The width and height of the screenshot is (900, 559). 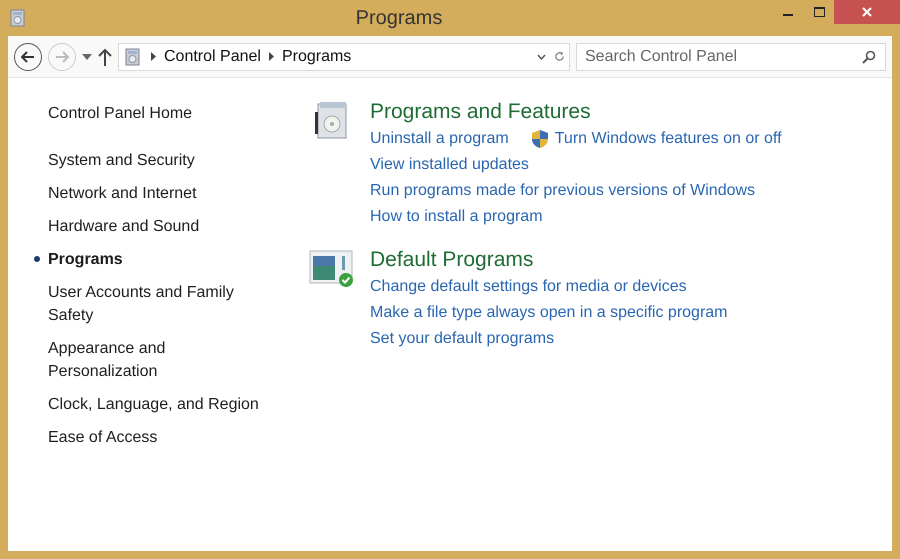 I want to click on sidebar-link: Appearance and Personalization, so click(x=160, y=360).